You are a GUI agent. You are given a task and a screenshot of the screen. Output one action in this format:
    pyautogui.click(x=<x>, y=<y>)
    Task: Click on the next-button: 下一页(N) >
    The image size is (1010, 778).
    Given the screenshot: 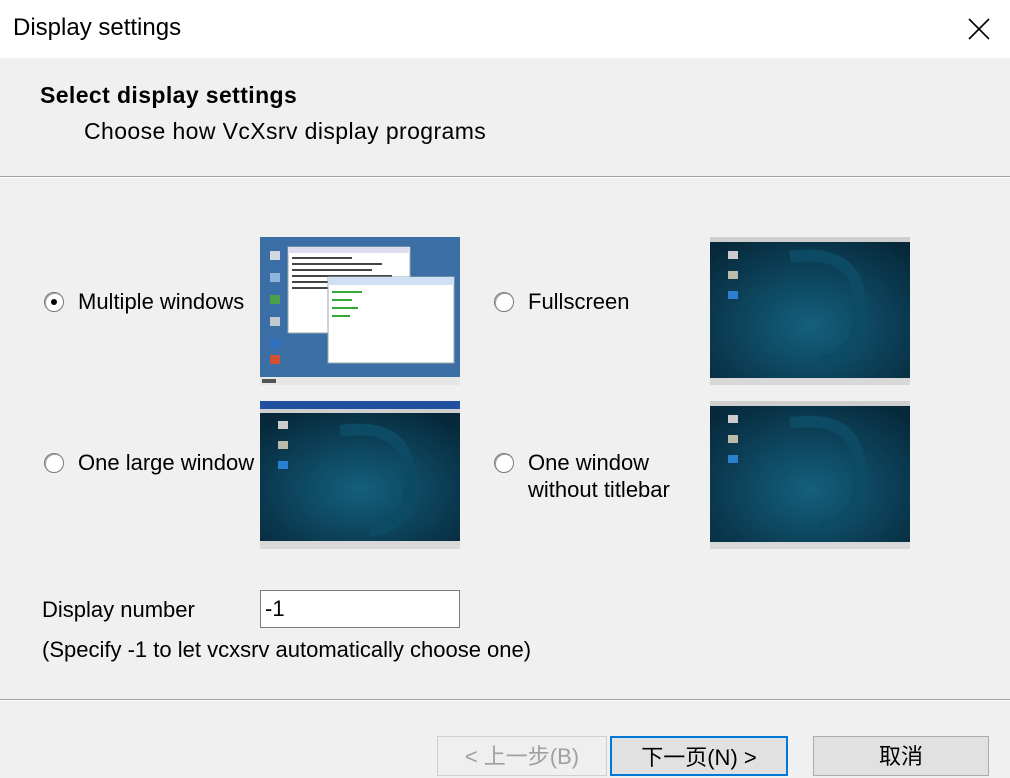 What is the action you would take?
    pyautogui.click(x=699, y=756)
    